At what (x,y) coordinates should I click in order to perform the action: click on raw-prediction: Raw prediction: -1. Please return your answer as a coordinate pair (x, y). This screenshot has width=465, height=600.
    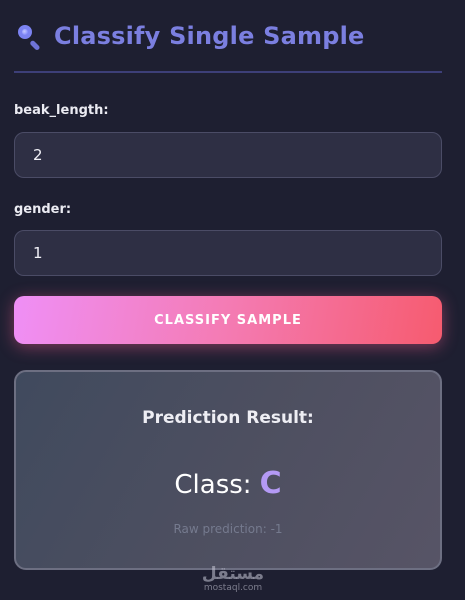
    Looking at the image, I should click on (228, 529).